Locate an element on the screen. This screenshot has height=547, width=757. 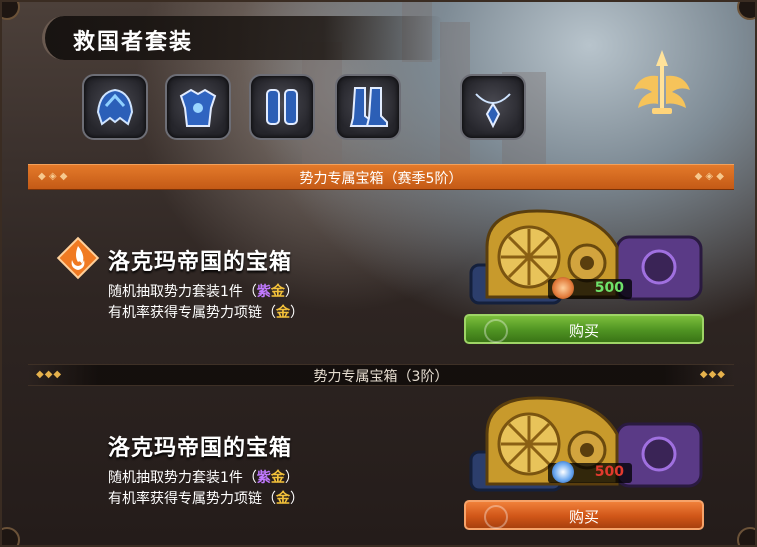
helmet-icon is located at coordinates (115, 107).